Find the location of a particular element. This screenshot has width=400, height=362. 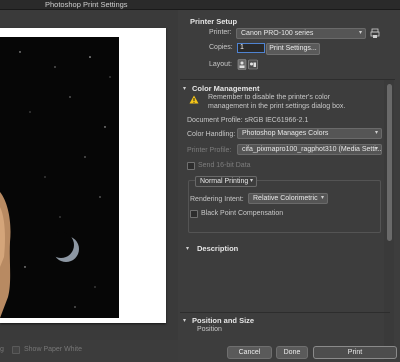

layout-label: Layout: is located at coordinates (220, 64).